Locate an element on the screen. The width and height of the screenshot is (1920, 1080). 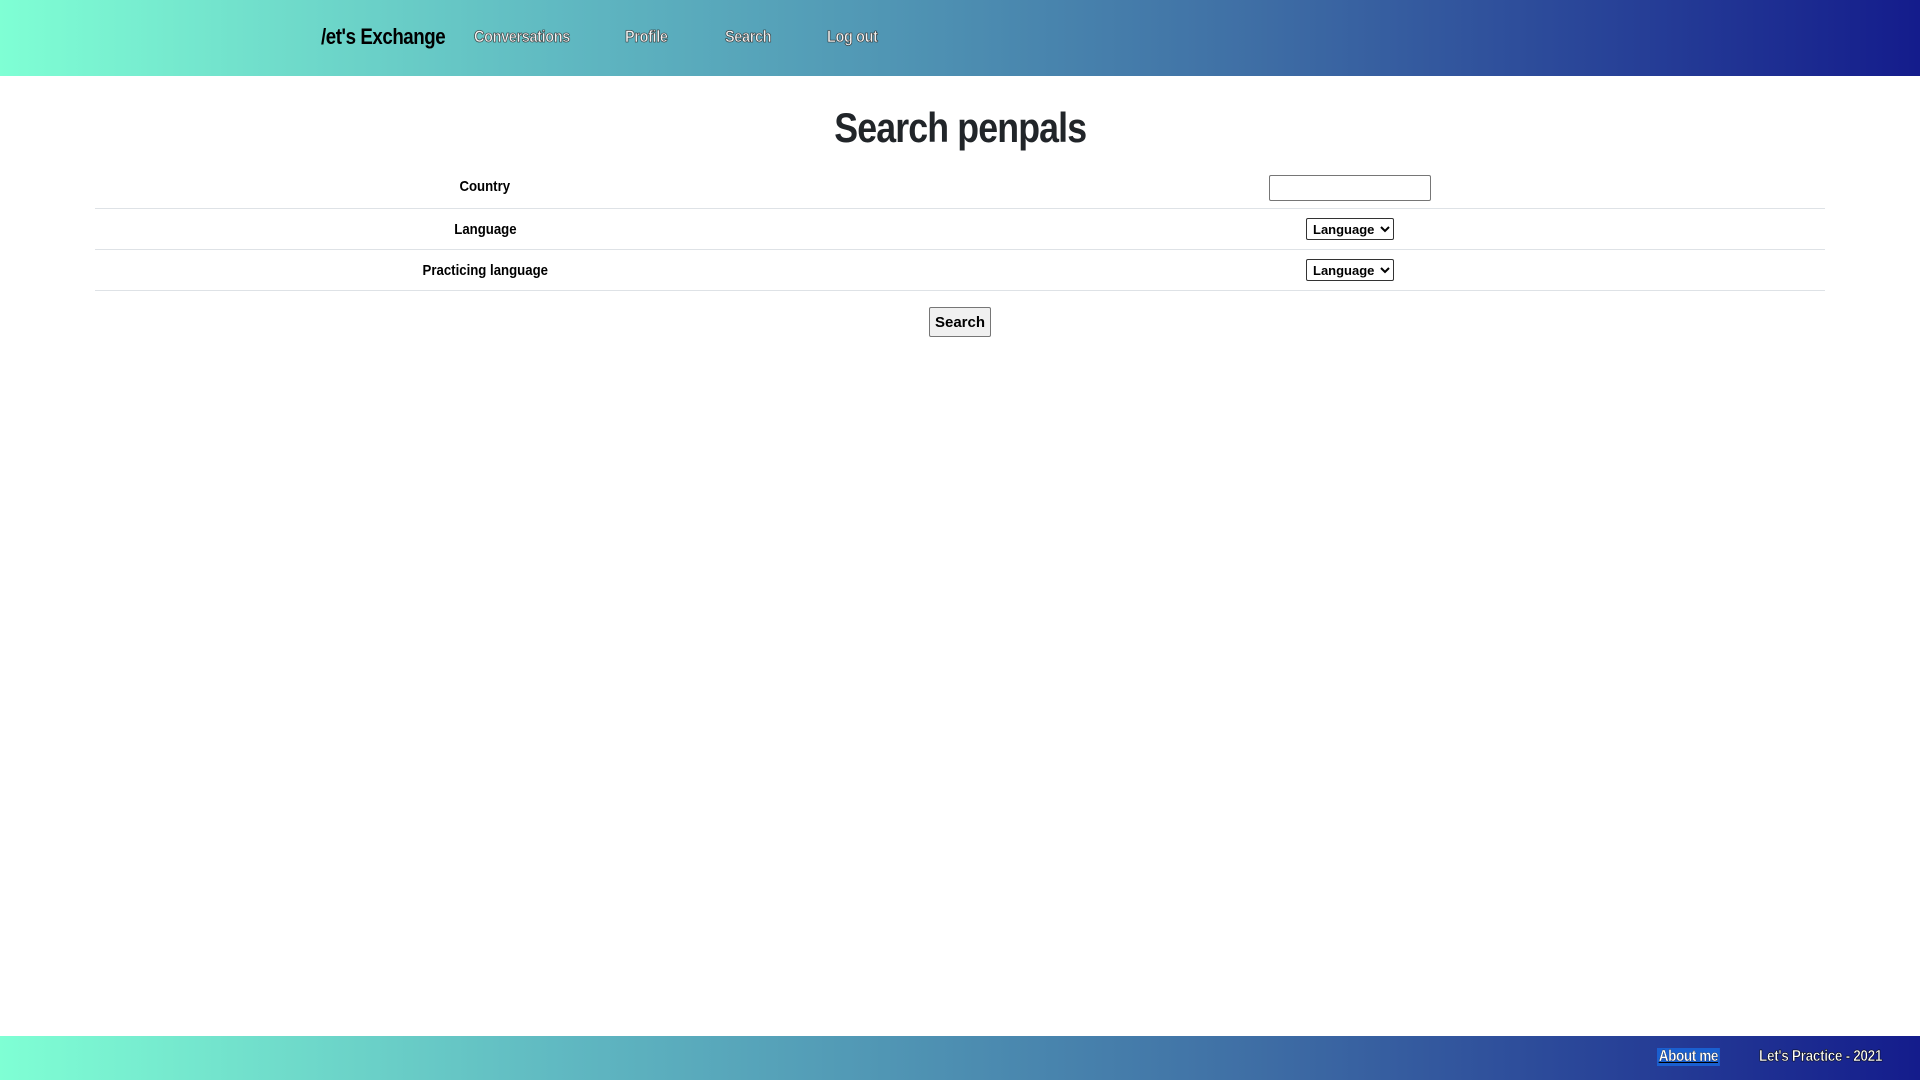
footer: About me Let's Practice - 2021 is located at coordinates (960, 1058).